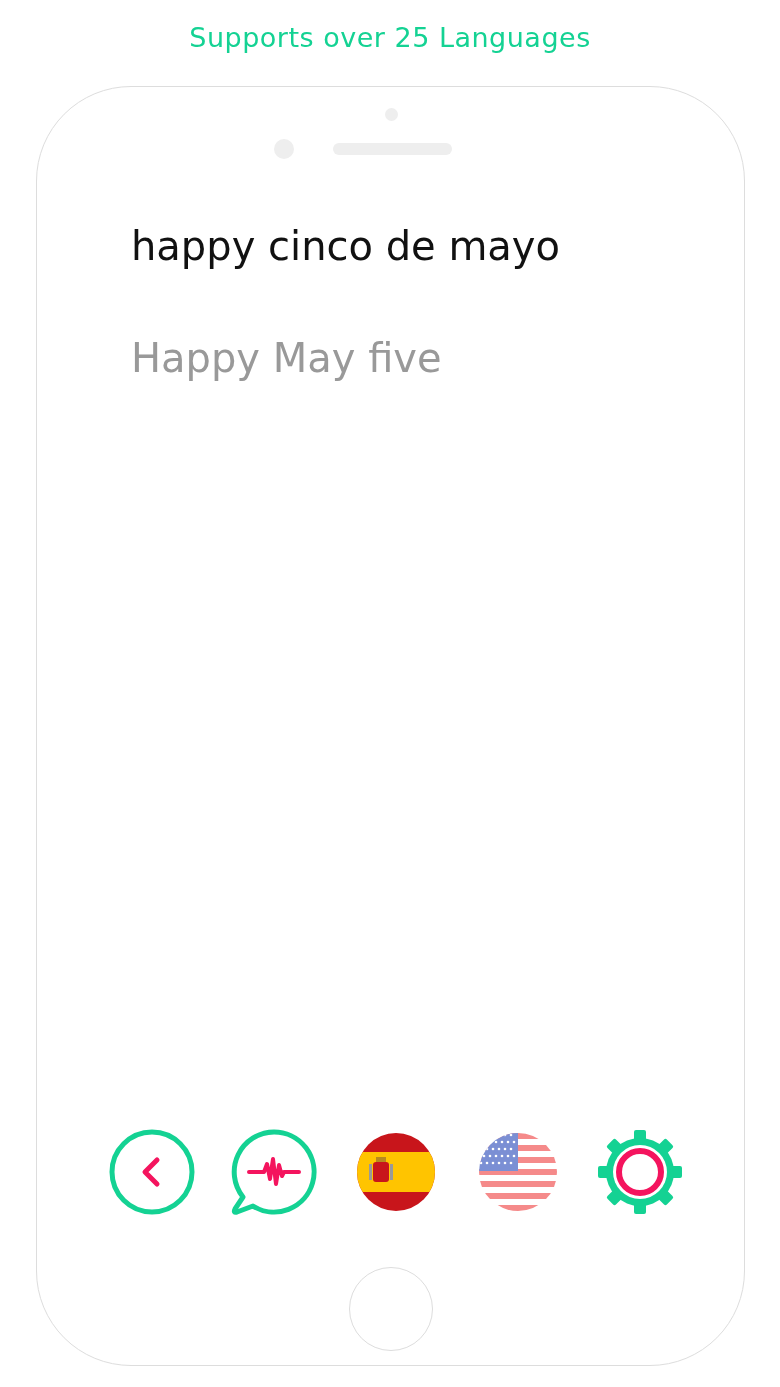 This screenshot has width=780, height=1387. What do you see at coordinates (639, 1172) in the screenshot?
I see `settings-button` at bounding box center [639, 1172].